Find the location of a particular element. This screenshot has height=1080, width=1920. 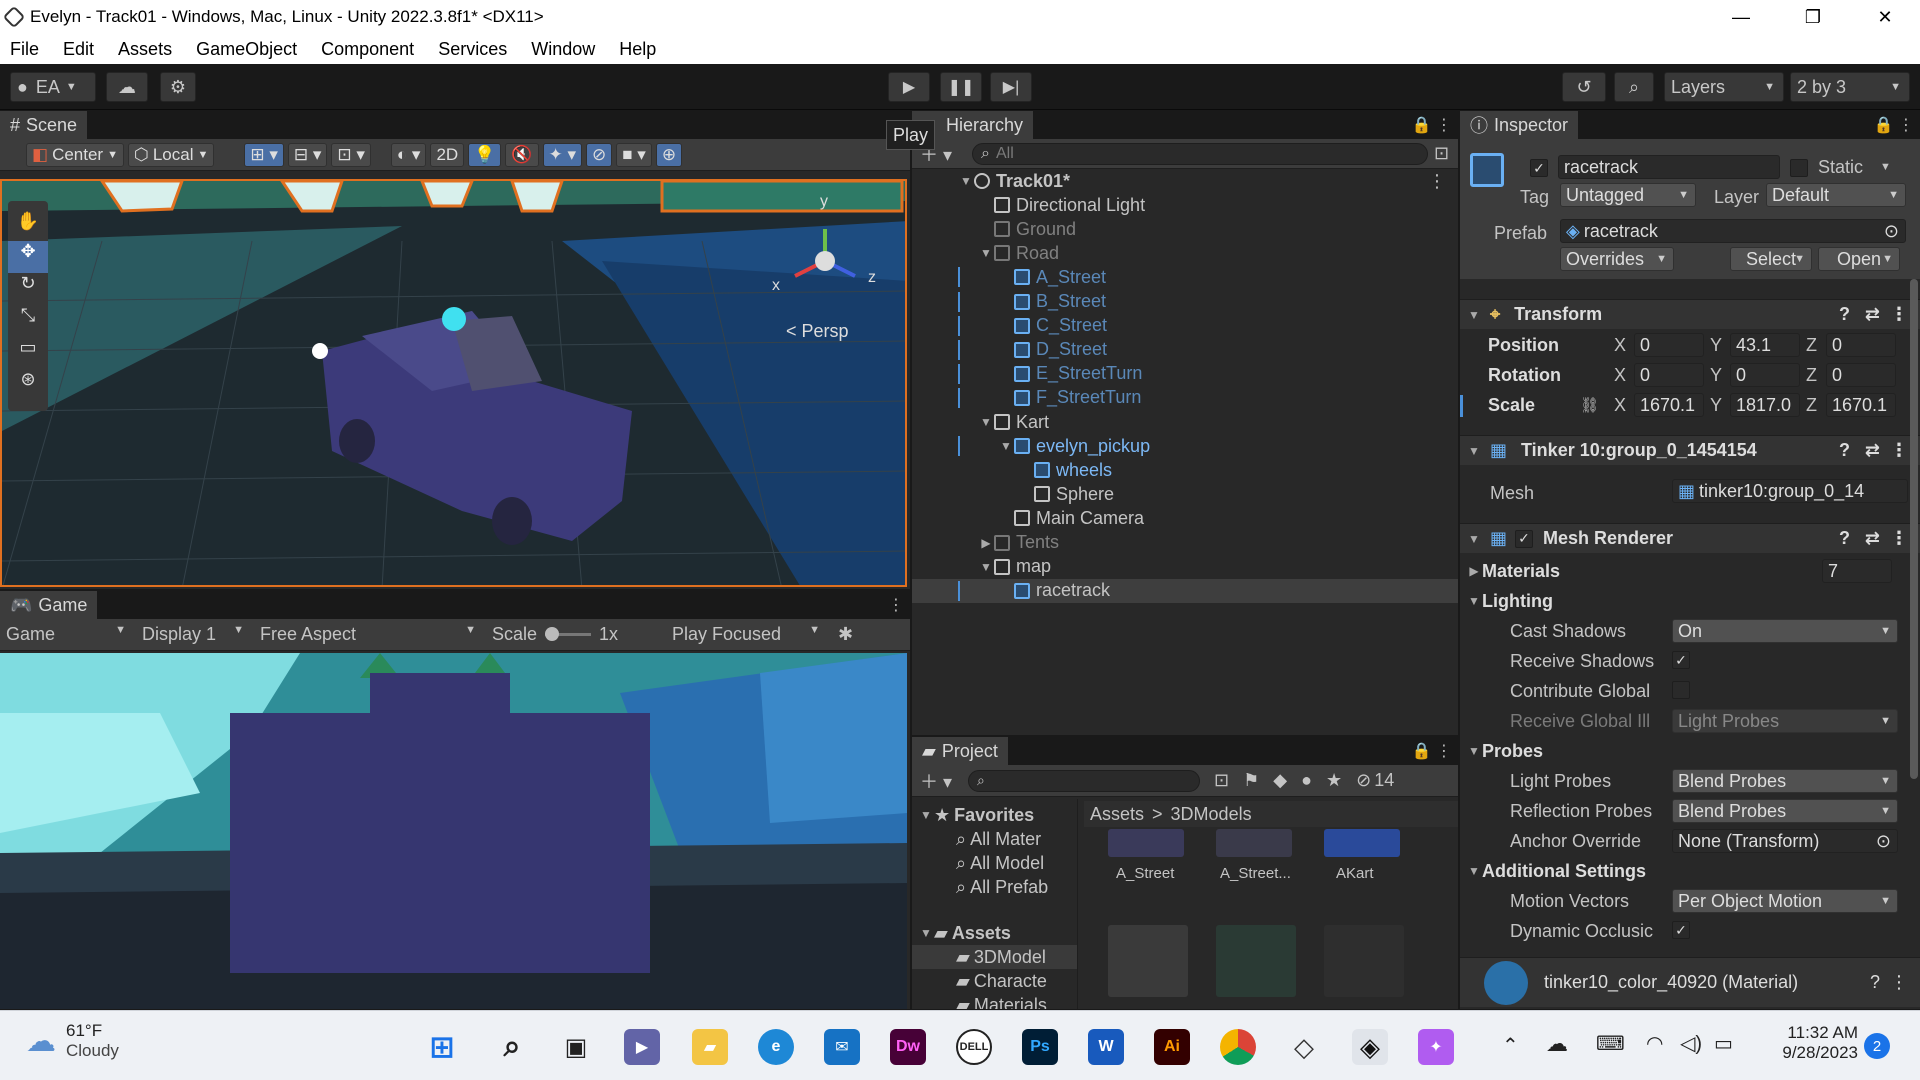

static-checkbox is located at coordinates (1799, 168).